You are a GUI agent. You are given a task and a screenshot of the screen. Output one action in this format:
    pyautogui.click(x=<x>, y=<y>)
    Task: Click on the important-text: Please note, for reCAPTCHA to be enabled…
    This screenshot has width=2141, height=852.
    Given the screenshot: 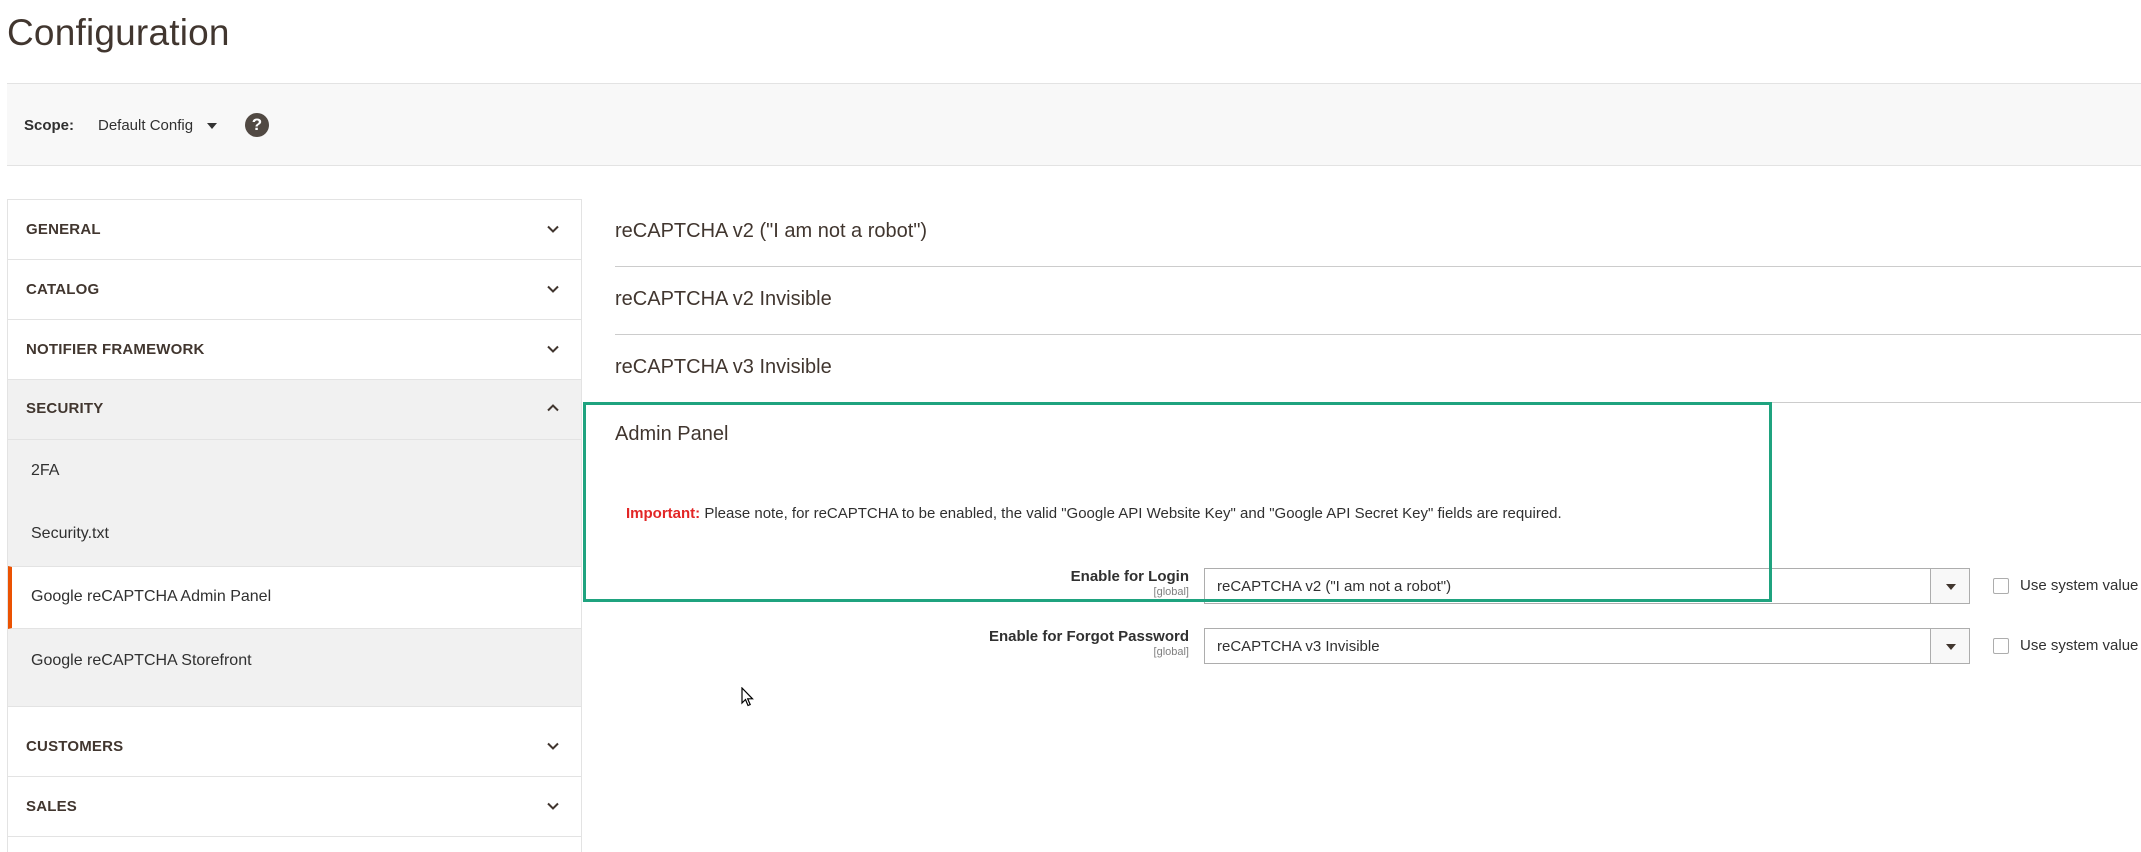 What is the action you would take?
    pyautogui.click(x=1133, y=513)
    